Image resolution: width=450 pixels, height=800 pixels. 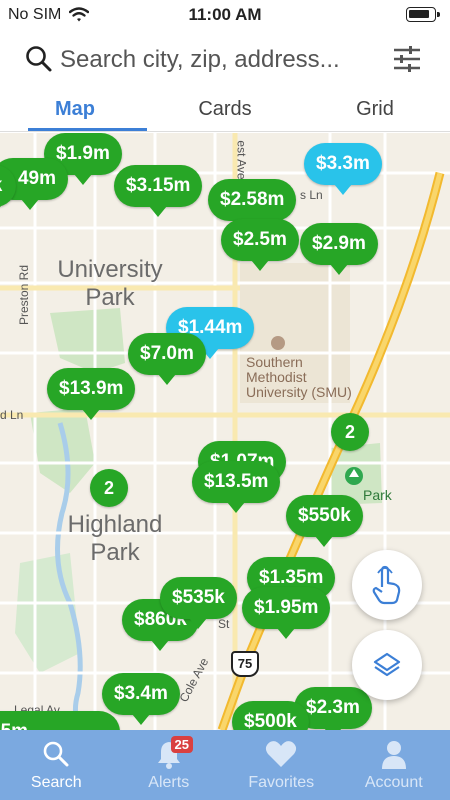 What do you see at coordinates (110, 269) in the screenshot?
I see `area-label-line: University` at bounding box center [110, 269].